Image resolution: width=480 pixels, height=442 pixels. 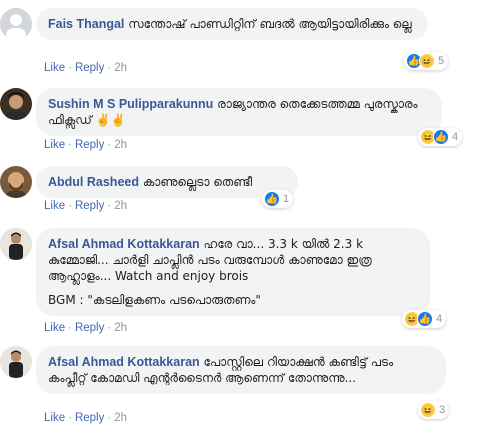 I want to click on reaction-summary: 😆 3, so click(x=434, y=410).